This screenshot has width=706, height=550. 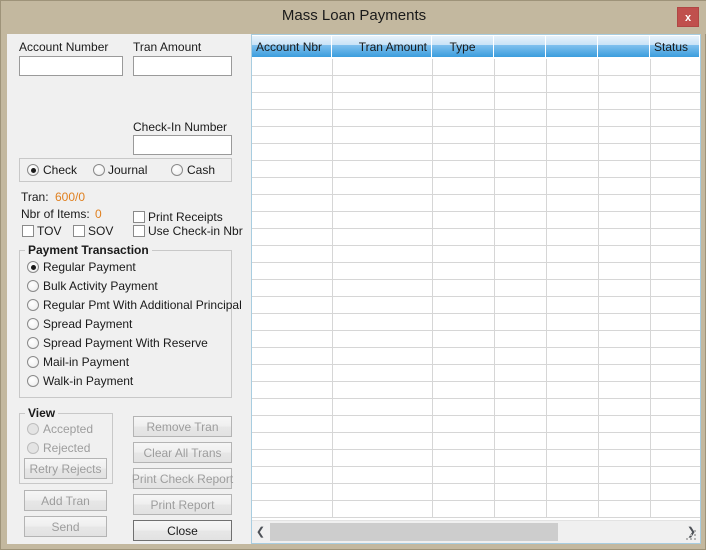 I want to click on grid-column-header-6: Status, so click(x=675, y=46).